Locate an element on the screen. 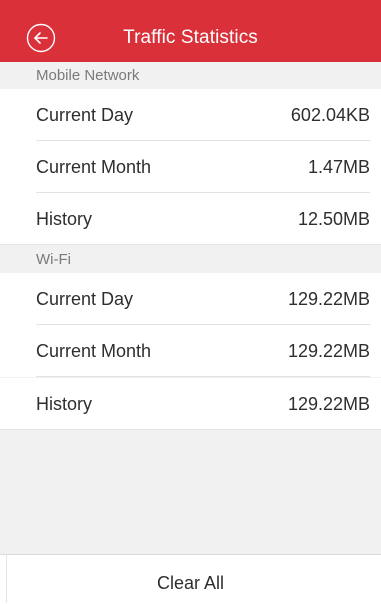 This screenshot has width=381, height=604. clear-all-button: Clear All is located at coordinates (190, 583).